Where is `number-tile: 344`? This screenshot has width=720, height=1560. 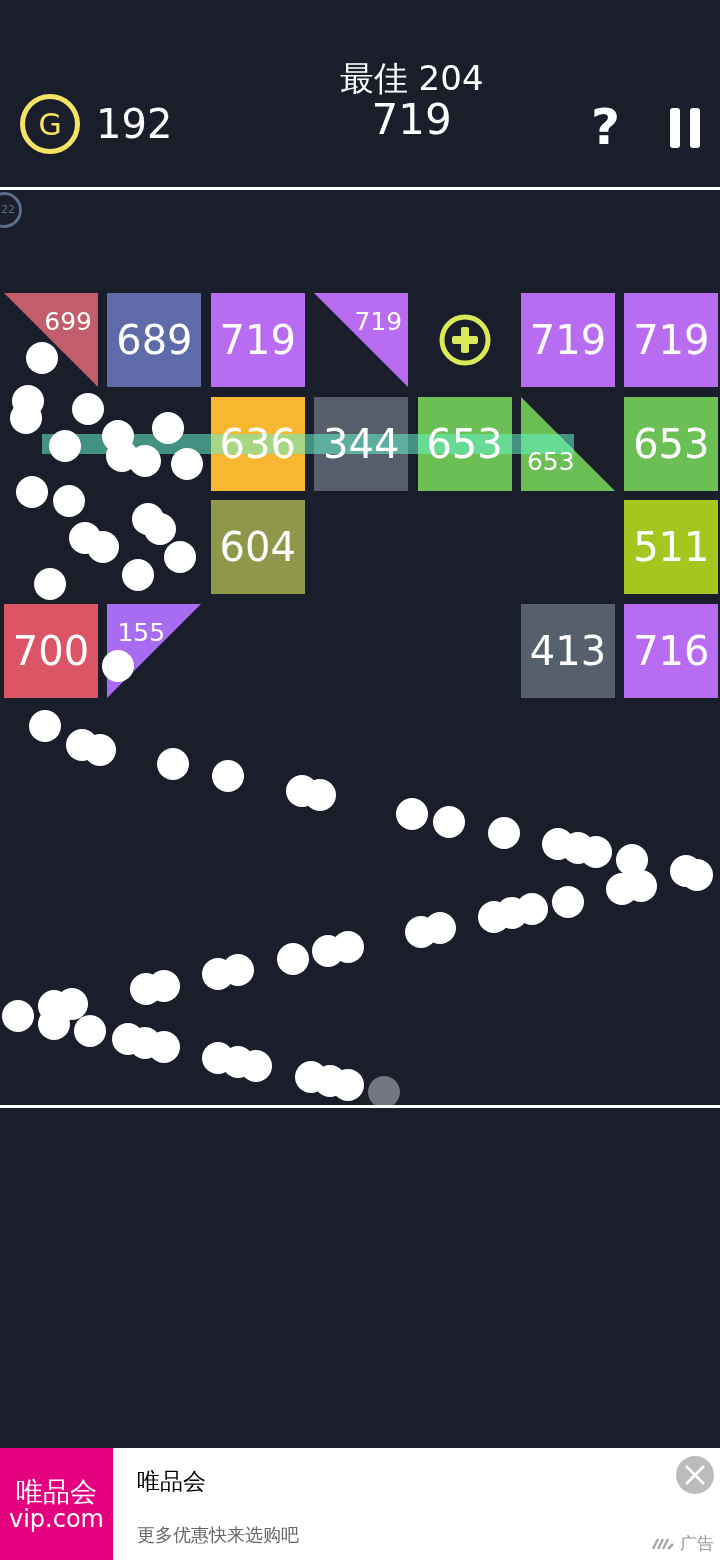
number-tile: 344 is located at coordinates (361, 443).